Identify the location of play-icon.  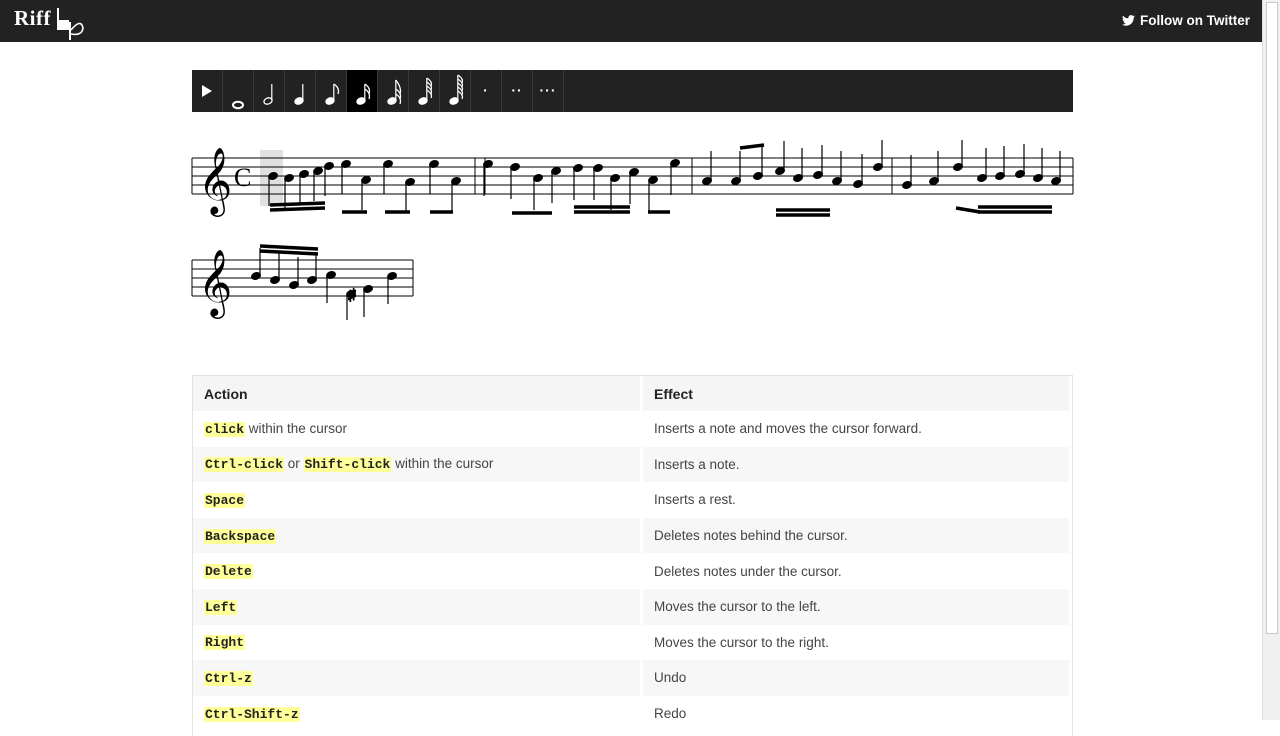
(207, 91).